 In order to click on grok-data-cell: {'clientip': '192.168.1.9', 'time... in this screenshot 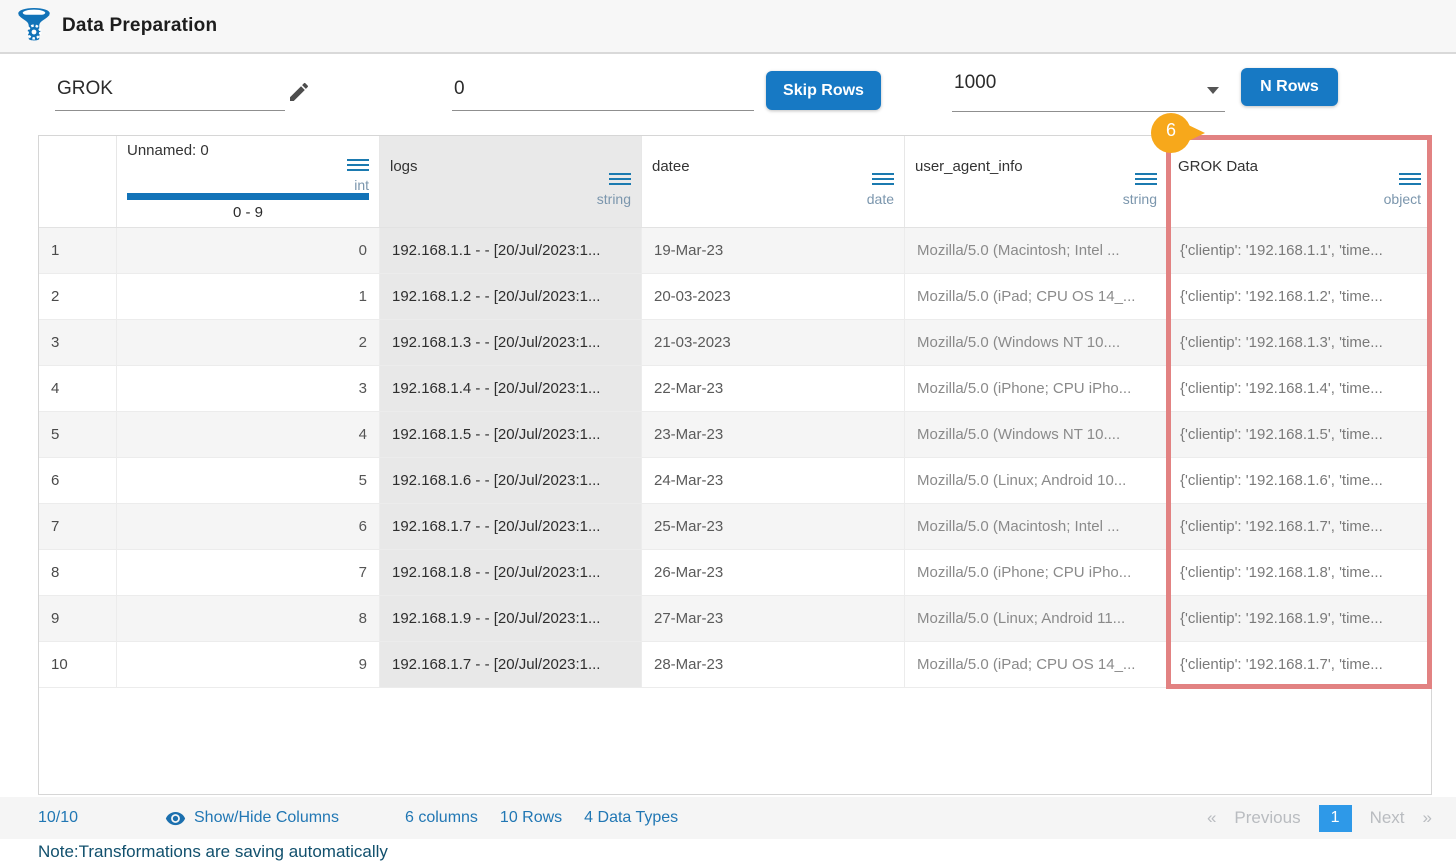, I will do `click(1299, 618)`.